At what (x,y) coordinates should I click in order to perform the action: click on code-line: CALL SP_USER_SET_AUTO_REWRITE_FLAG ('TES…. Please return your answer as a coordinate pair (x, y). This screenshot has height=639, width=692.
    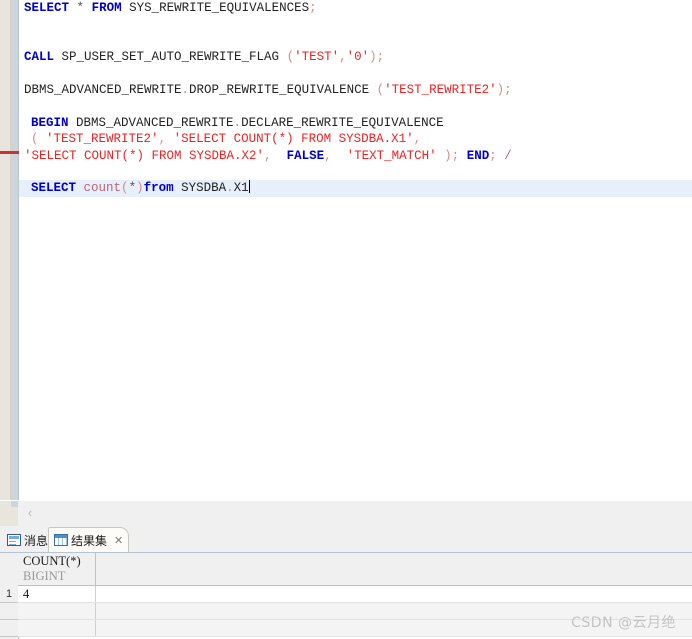
    Looking at the image, I should click on (355, 57).